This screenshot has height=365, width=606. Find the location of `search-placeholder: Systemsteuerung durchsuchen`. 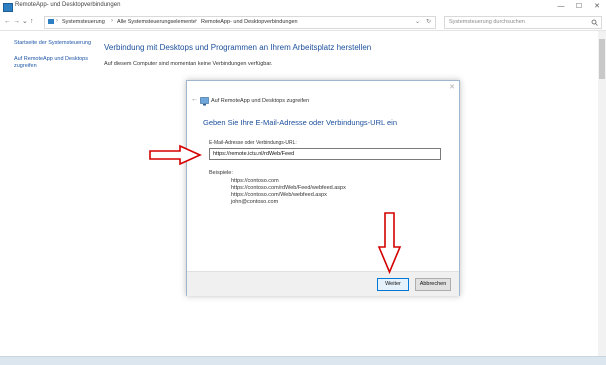

search-placeholder: Systemsteuerung durchsuchen is located at coordinates (487, 22).